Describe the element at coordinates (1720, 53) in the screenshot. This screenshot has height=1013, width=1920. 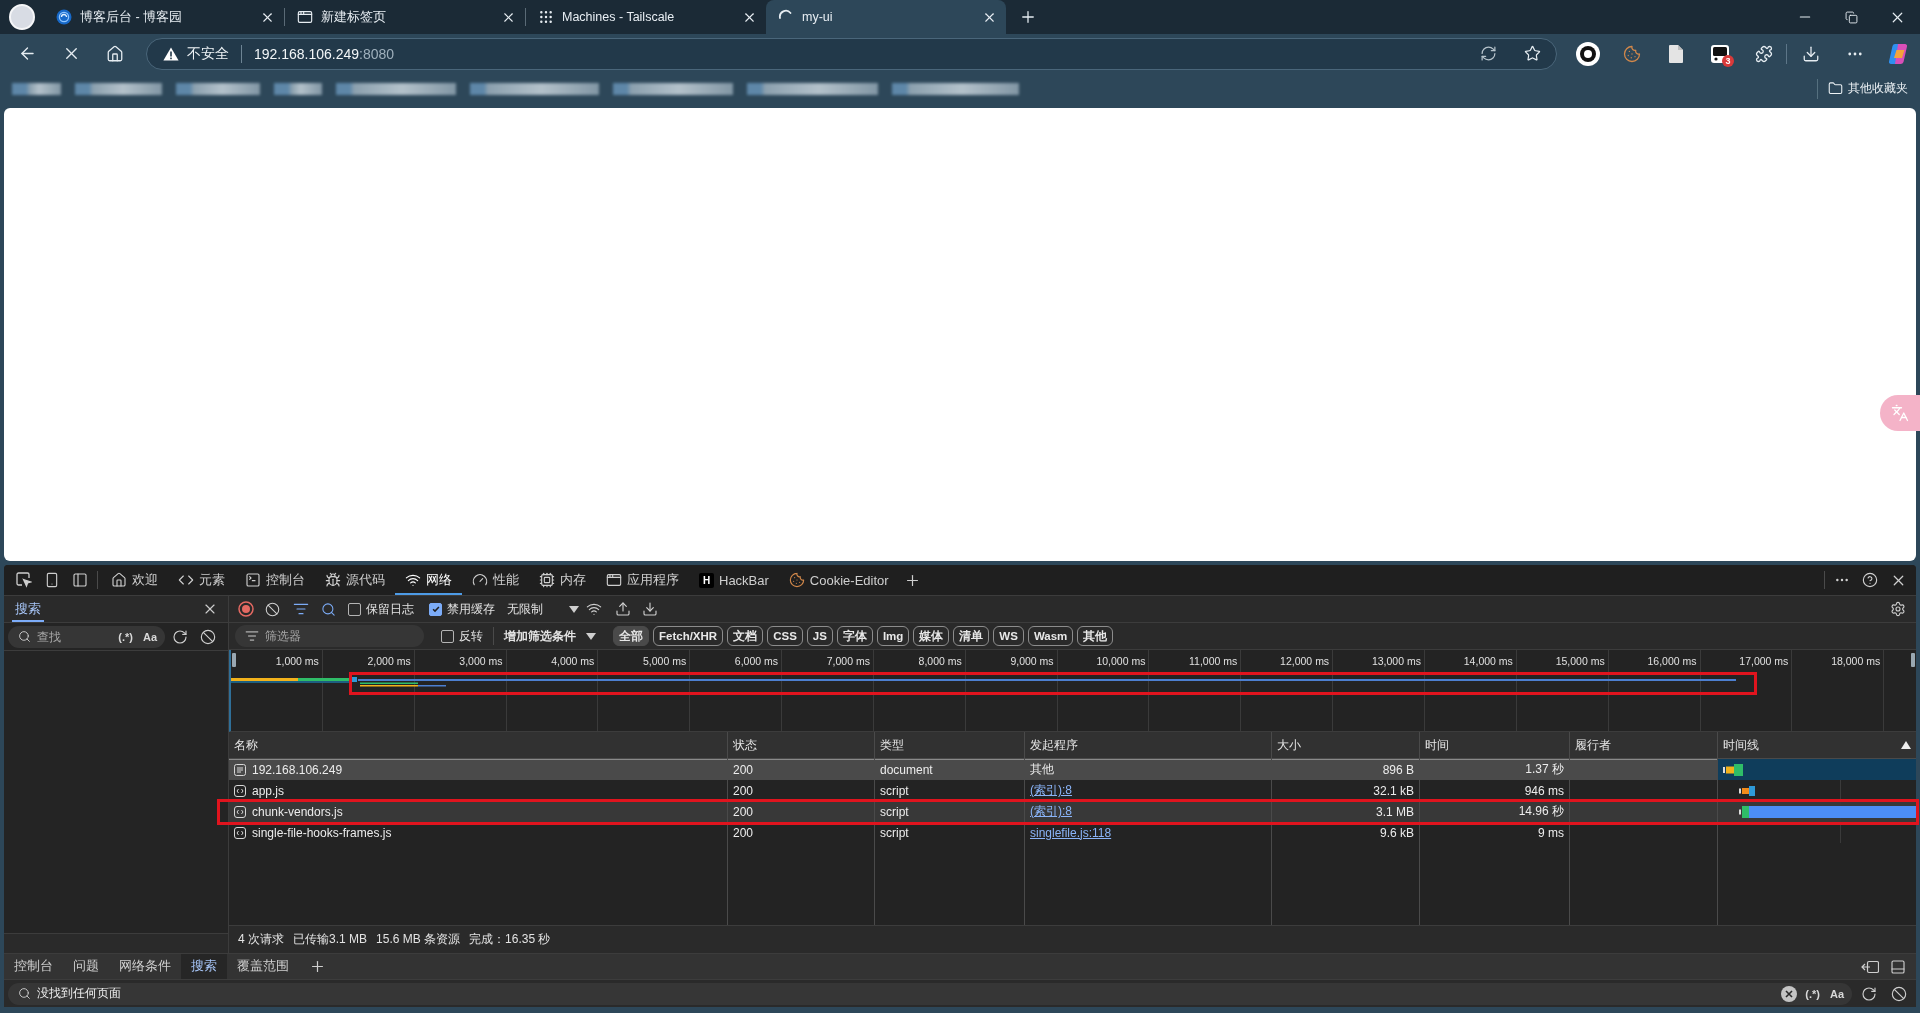
I see `app-square-icon` at that location.